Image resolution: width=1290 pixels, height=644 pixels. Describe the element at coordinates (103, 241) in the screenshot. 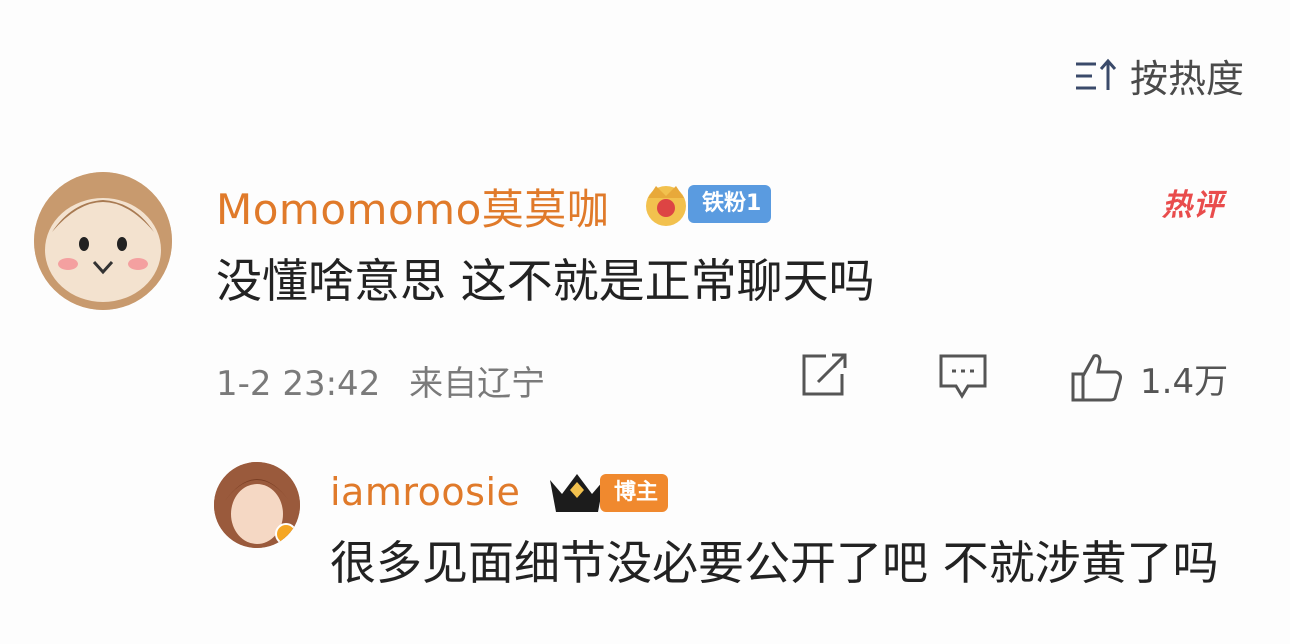

I see `avatar` at that location.